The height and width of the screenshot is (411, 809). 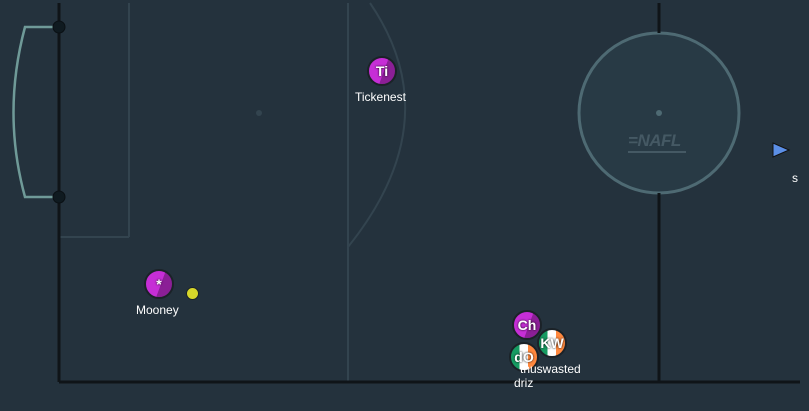 I want to click on logo-text: NAFL, so click(x=659, y=140).